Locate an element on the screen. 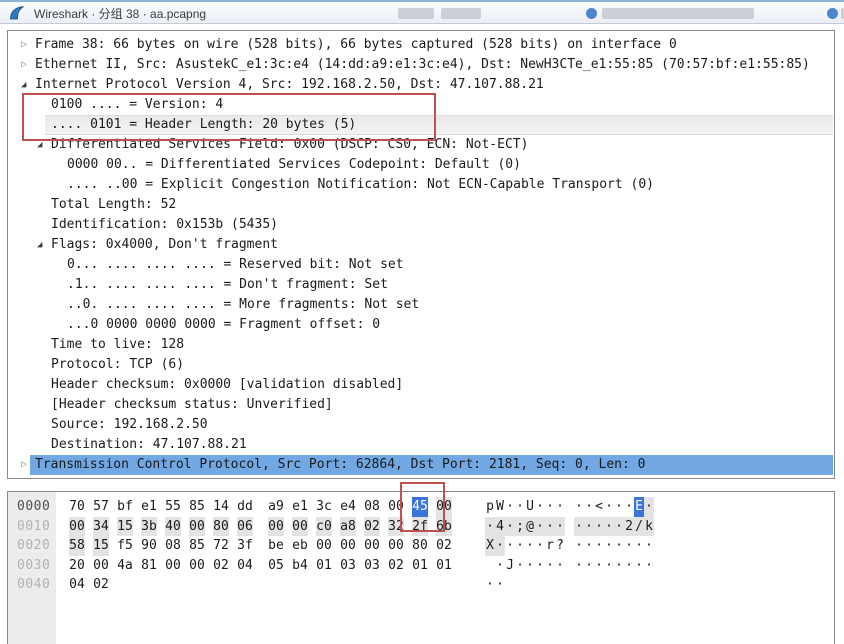  tree-row: Total Length: 52 is located at coordinates (421, 205).